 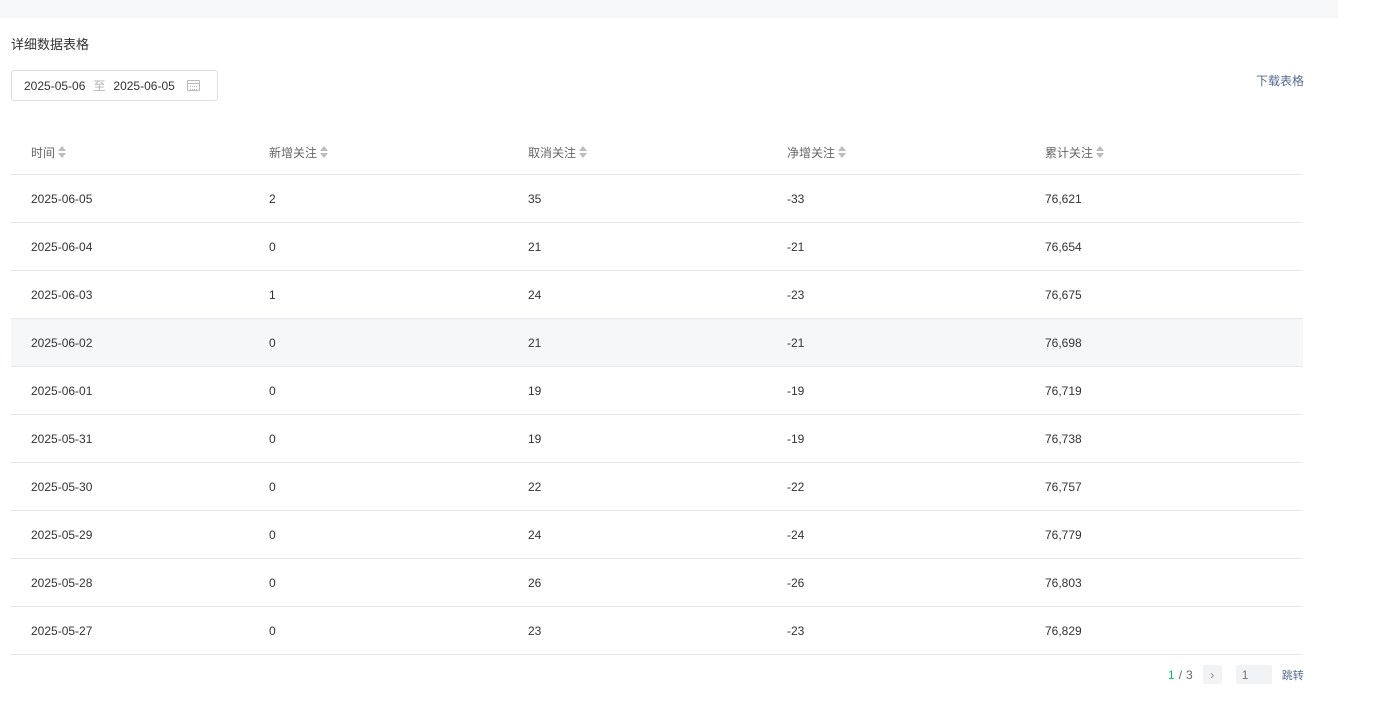 I want to click on table-row: 2025-05-29 0 24 -24 76,779, so click(x=657, y=534).